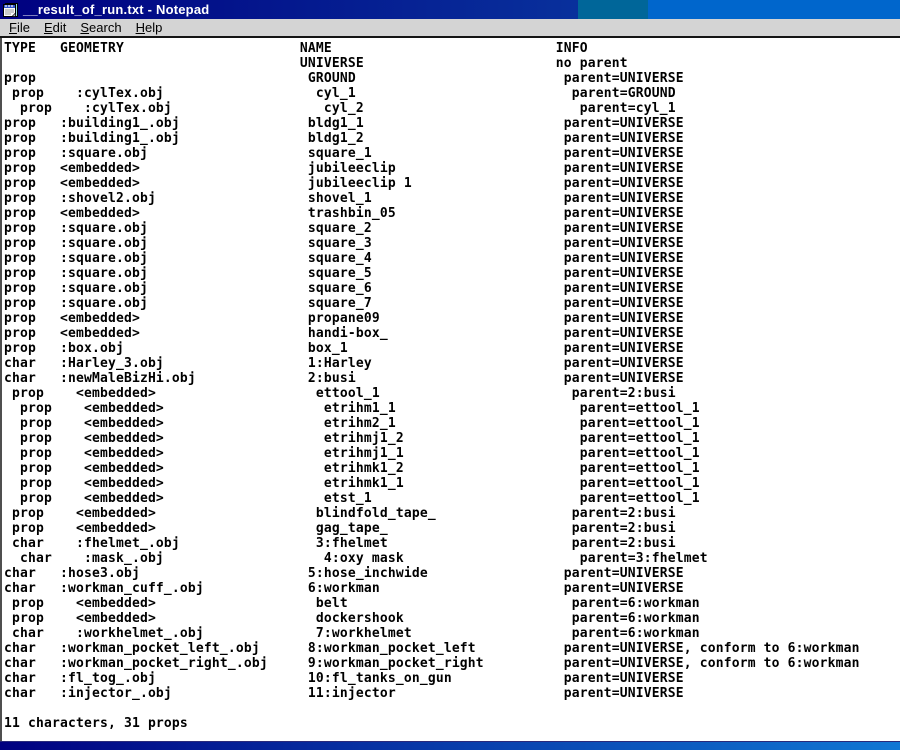 The height and width of the screenshot is (750, 900). Describe the element at coordinates (55, 27) in the screenshot. I see `menu-item-edit: Edit` at that location.